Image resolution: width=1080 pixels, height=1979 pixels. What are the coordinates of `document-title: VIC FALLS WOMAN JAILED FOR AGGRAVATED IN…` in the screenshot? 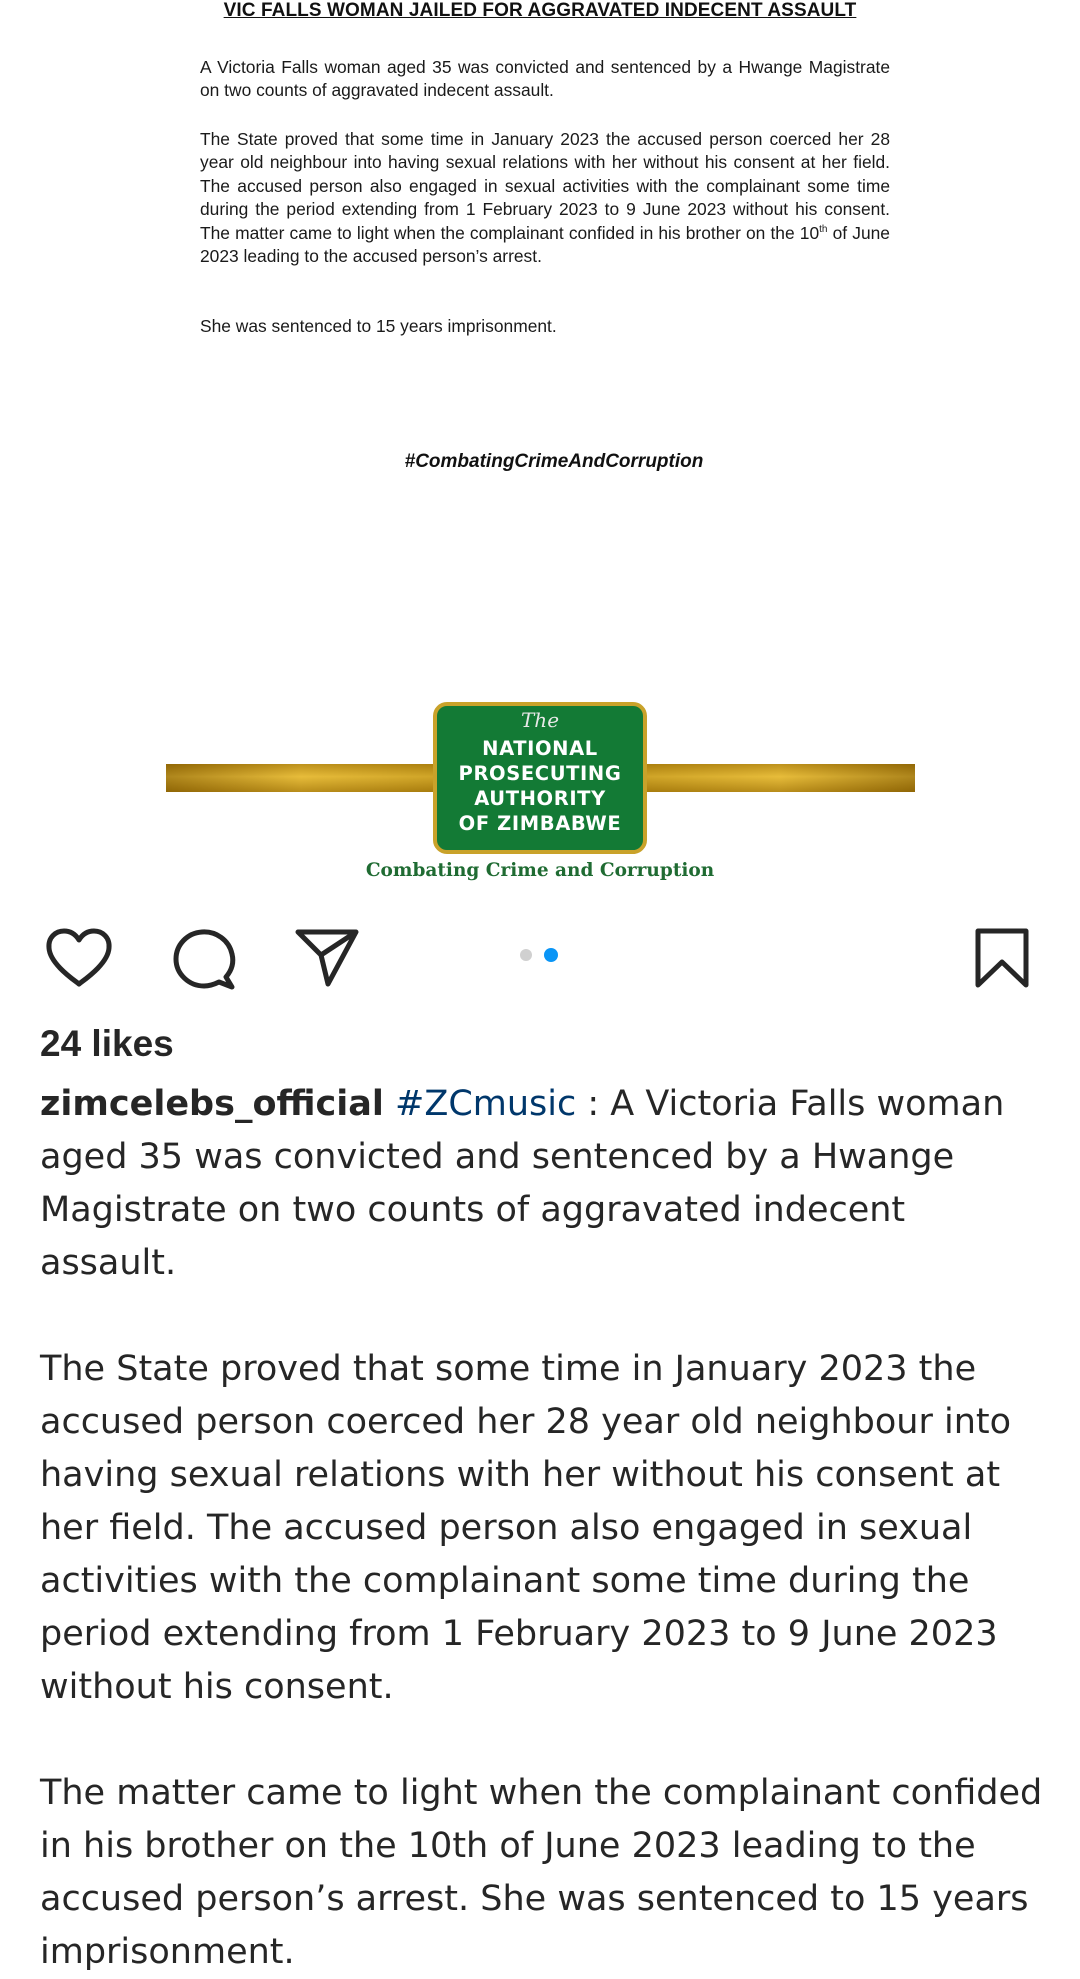 It's located at (540, 10).